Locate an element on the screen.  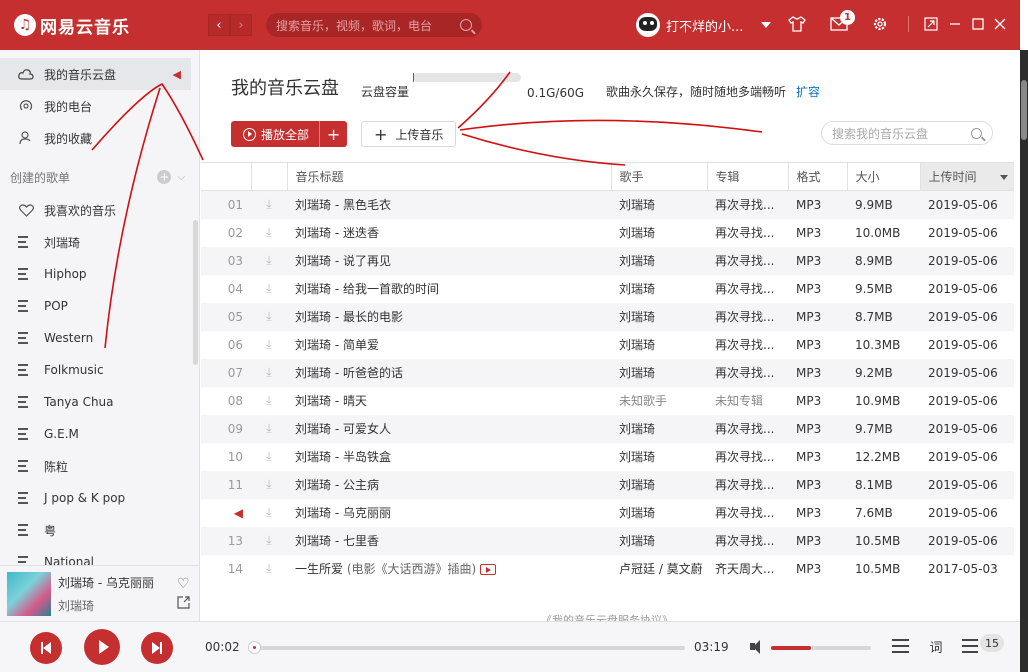
mini-mode-icon is located at coordinates (931, 24).